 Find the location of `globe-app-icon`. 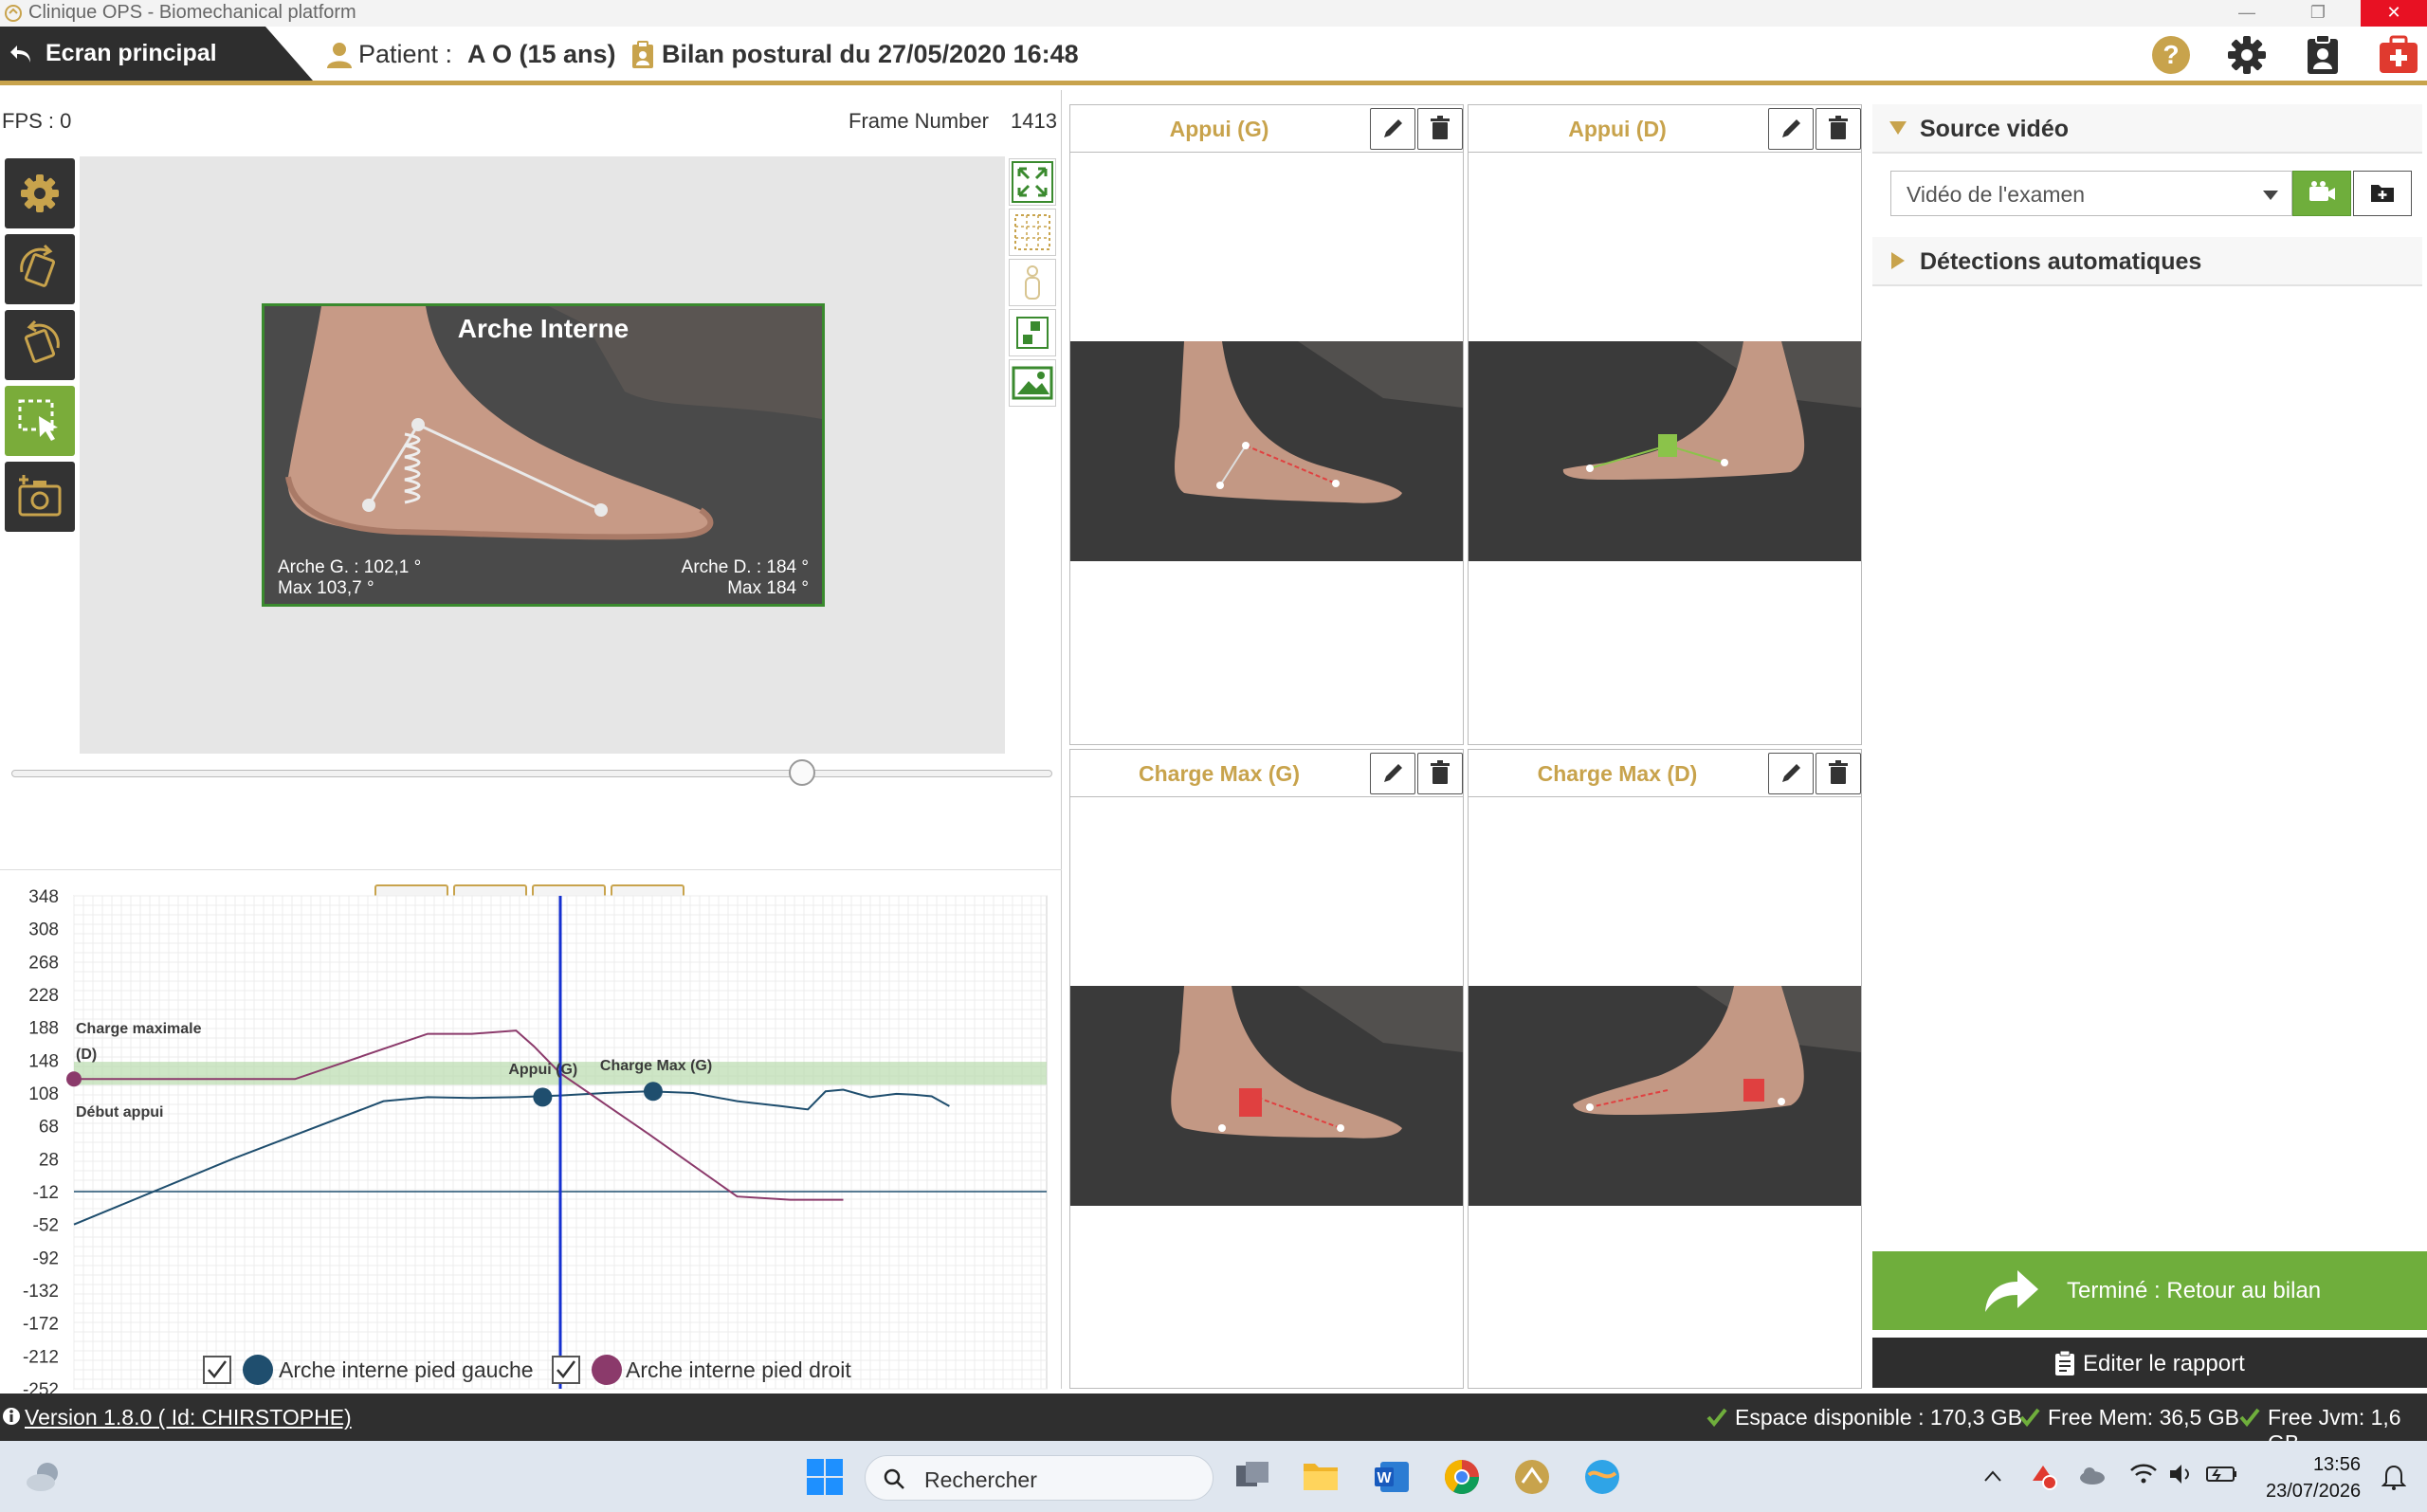

globe-app-icon is located at coordinates (1602, 1477).